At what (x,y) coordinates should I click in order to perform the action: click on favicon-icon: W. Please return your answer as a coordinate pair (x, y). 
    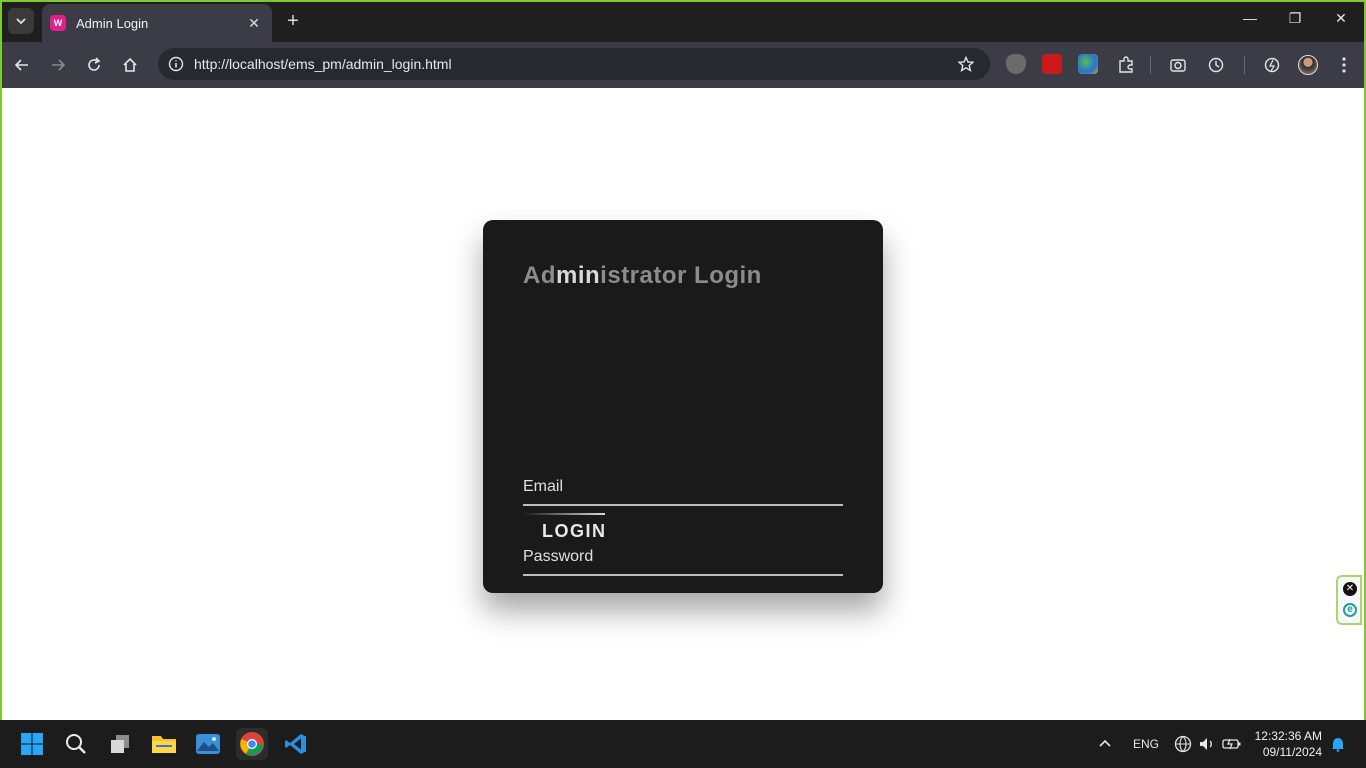
    Looking at the image, I should click on (58, 23).